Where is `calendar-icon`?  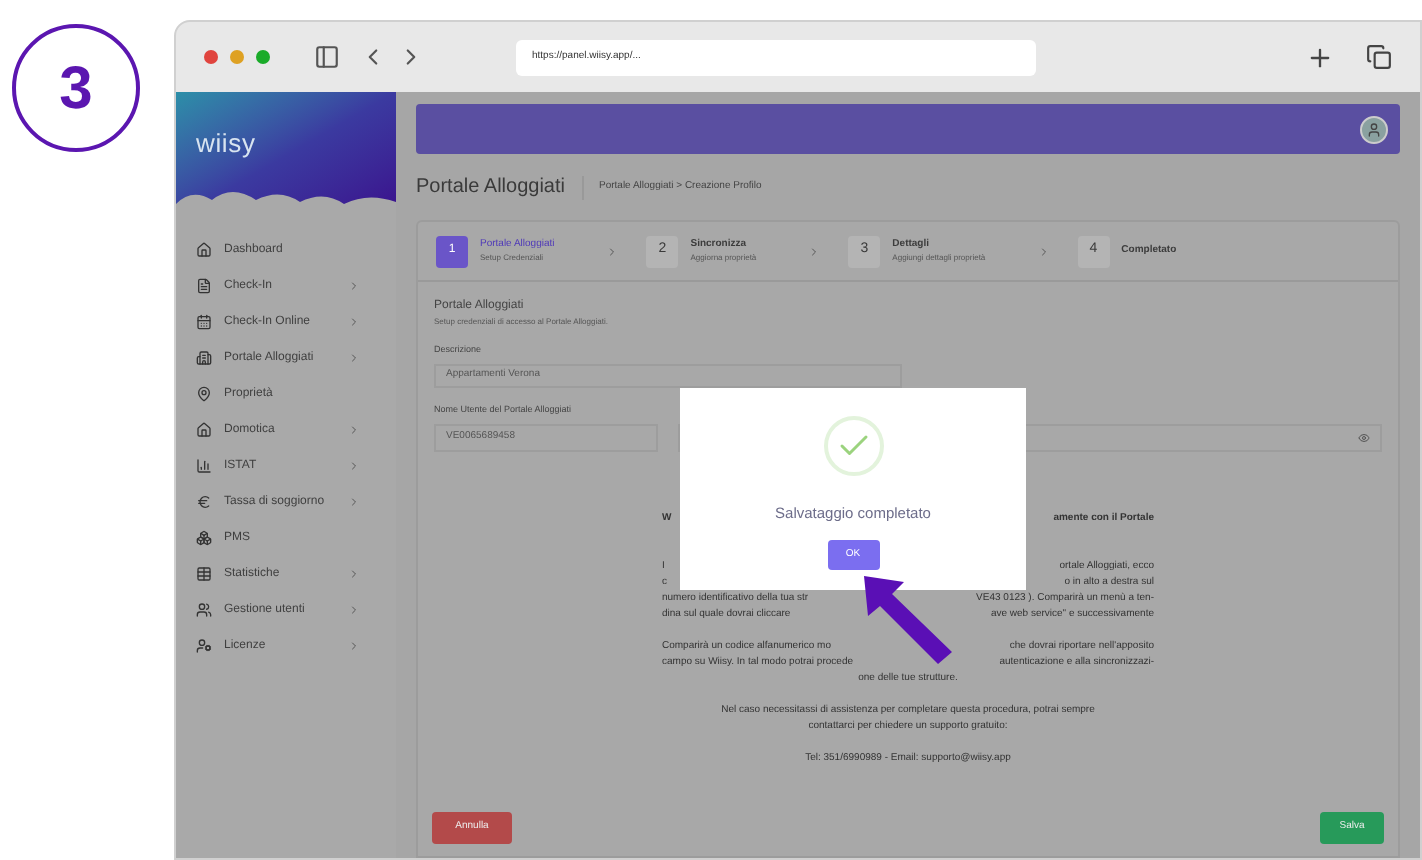
calendar-icon is located at coordinates (204, 322).